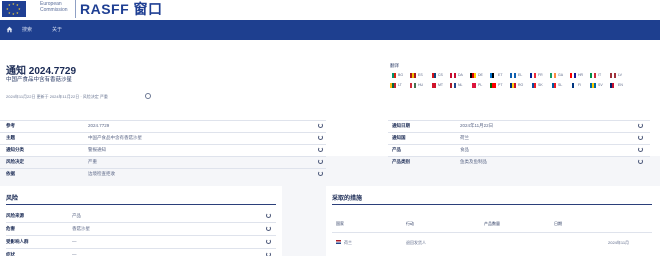  What do you see at coordinates (619, 242) in the screenshot?
I see `table-cell-date: 2024年11月` at bounding box center [619, 242].